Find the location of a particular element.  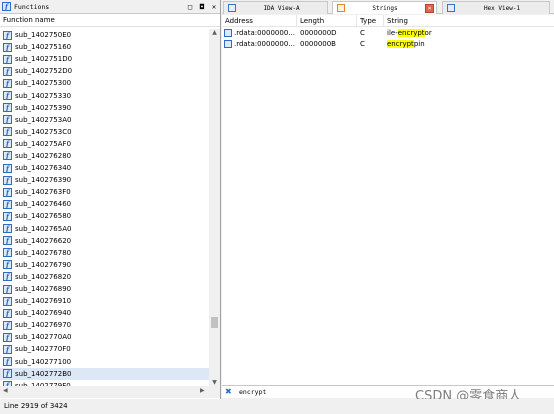

function-list-item: f sub_140277100 is located at coordinates (104, 362).